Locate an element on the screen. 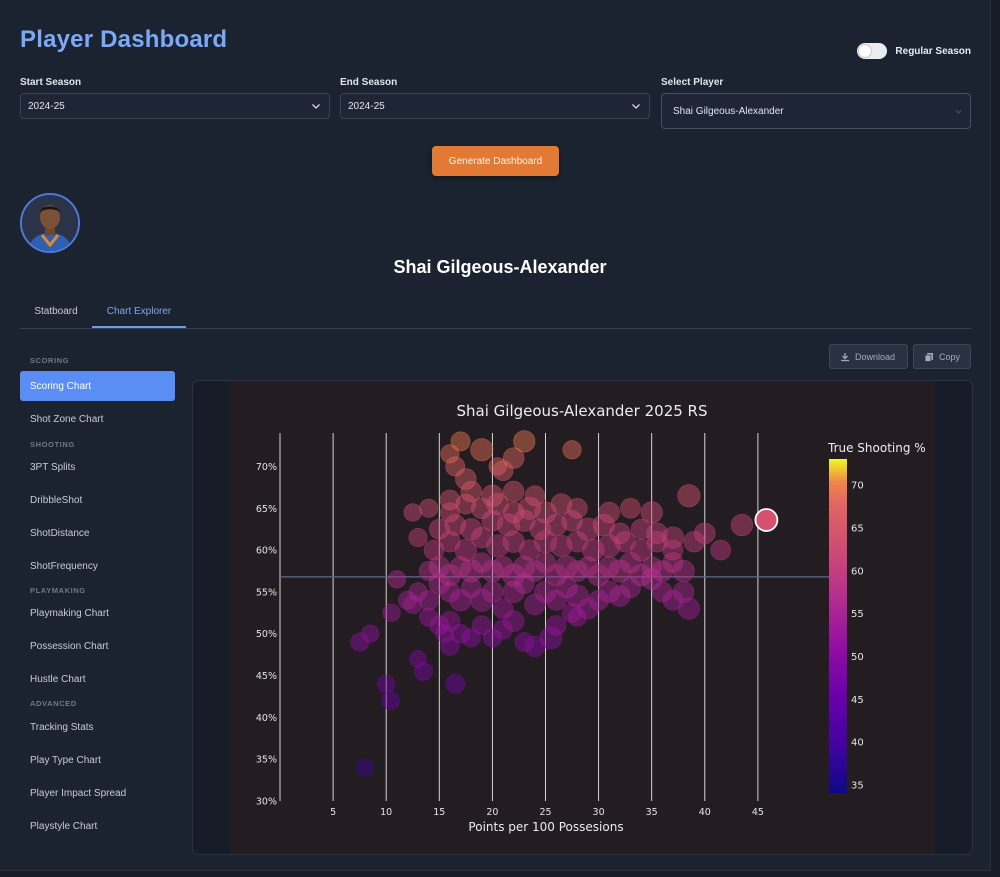 The image size is (1000, 877). colorbar-tick-label: 45 is located at coordinates (857, 700).